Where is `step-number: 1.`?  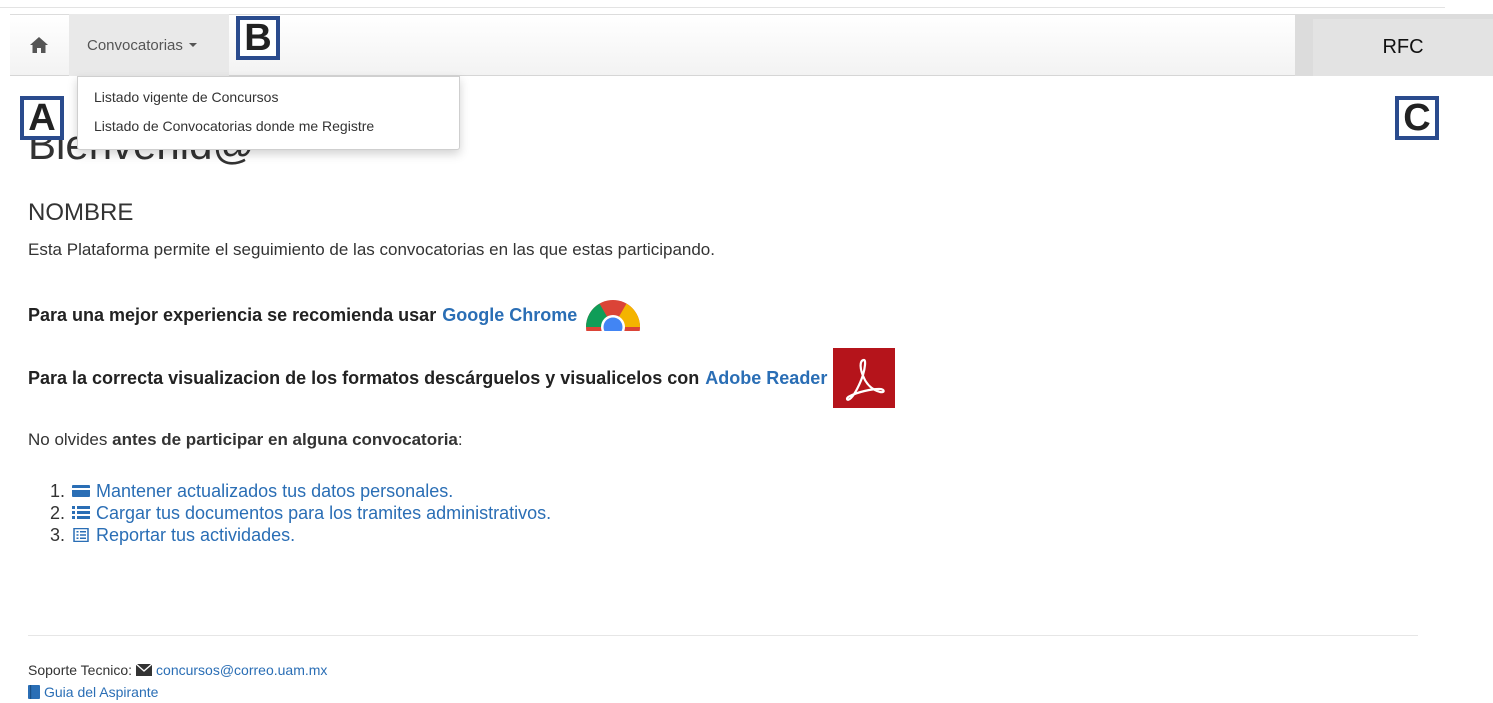
step-number: 1. is located at coordinates (58, 490).